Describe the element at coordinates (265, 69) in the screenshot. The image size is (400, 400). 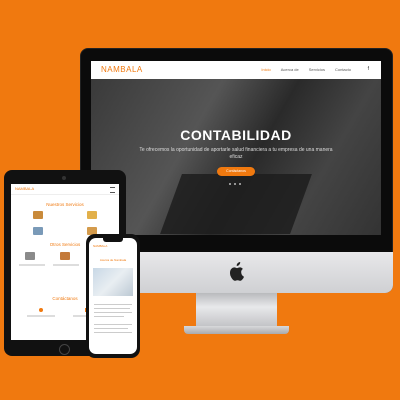
I see `menu-item-inicio: Inicio` at that location.